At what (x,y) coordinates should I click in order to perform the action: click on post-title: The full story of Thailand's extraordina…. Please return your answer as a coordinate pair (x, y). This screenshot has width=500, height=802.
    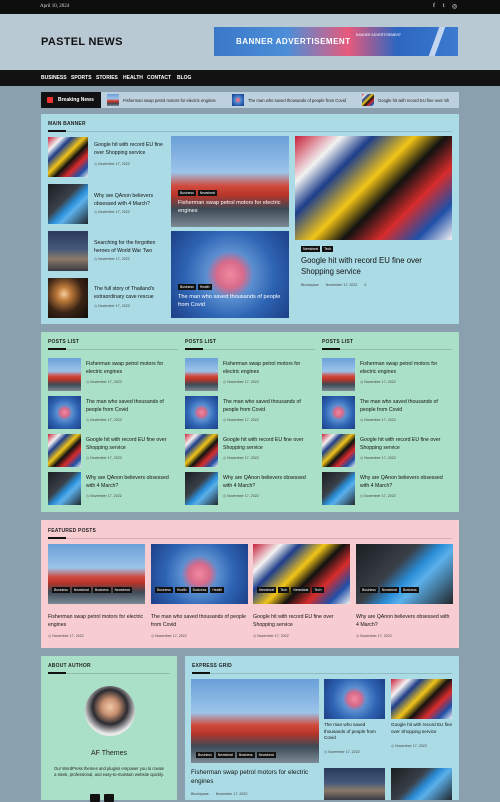
    Looking at the image, I should click on (130, 293).